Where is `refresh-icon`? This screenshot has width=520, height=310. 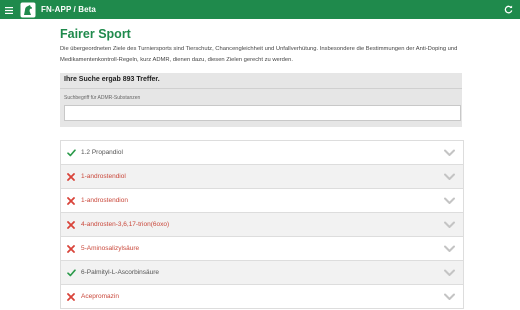
refresh-icon is located at coordinates (508, 10).